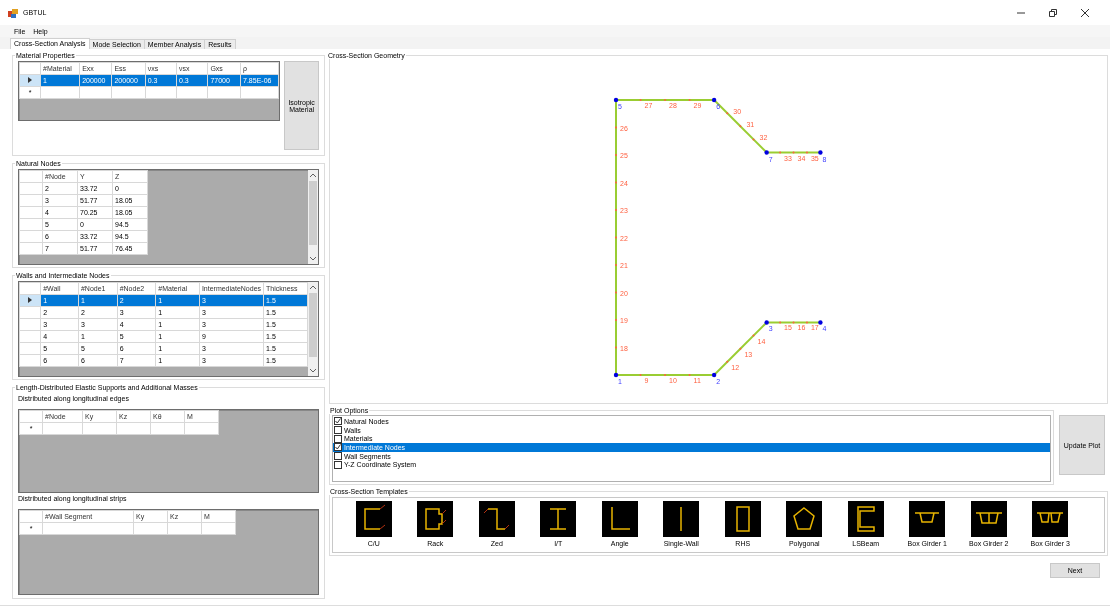  I want to click on app-icon, so click(13, 12).